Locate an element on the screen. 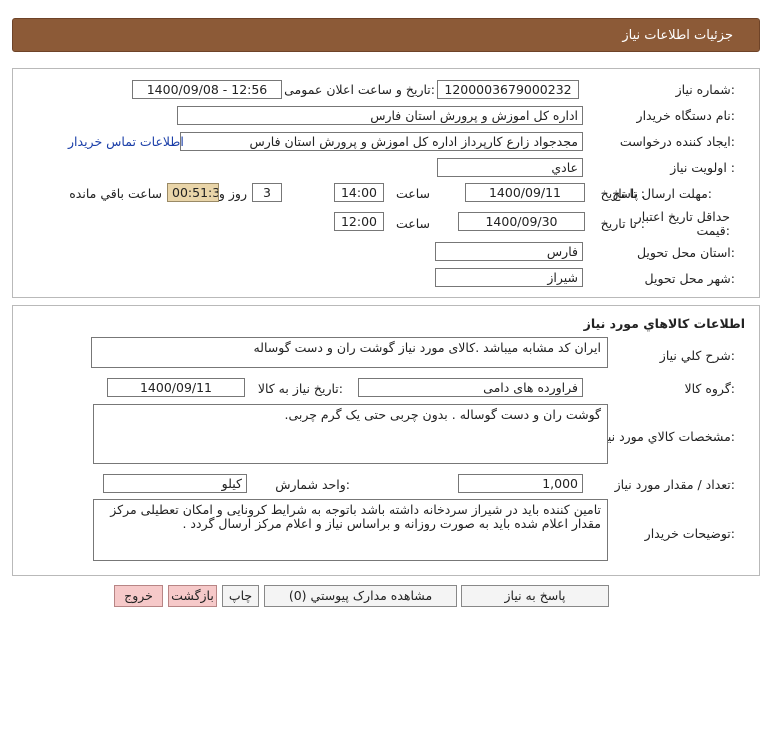  unit-label: واحد شمارش: is located at coordinates (312, 484).